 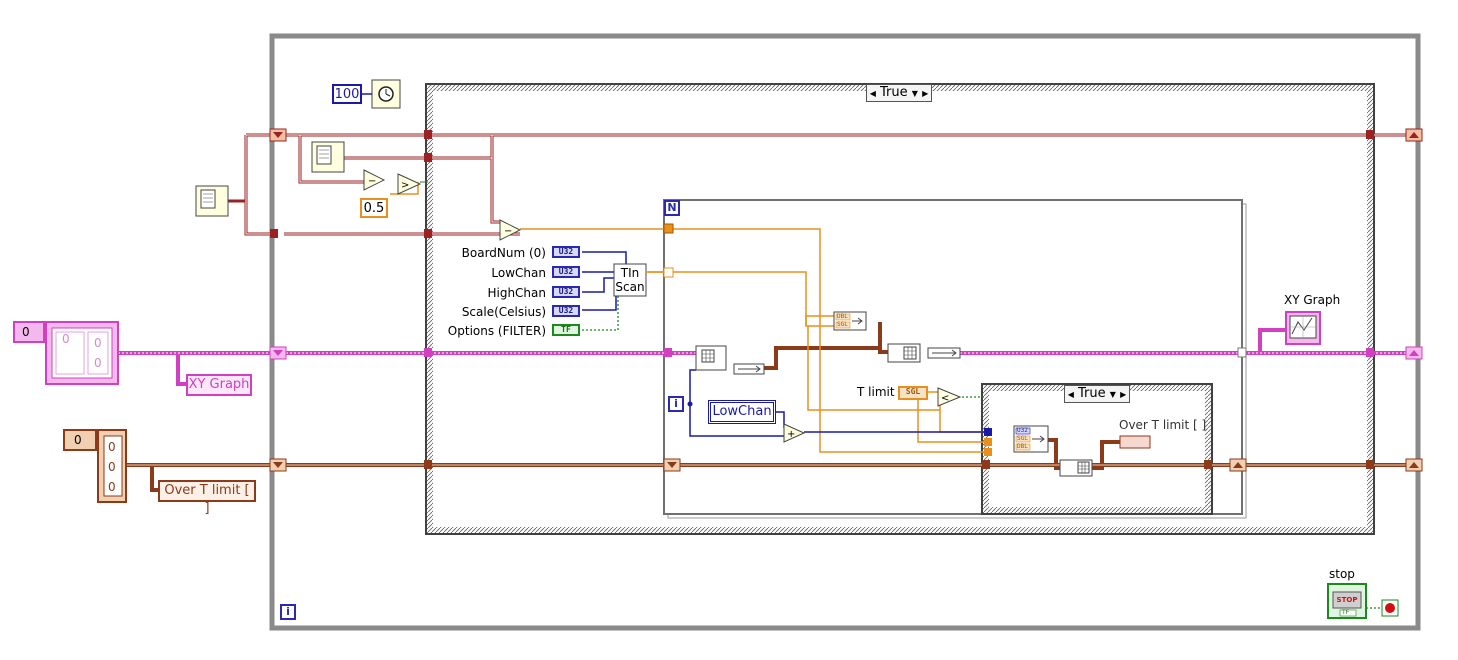 What do you see at coordinates (630, 273) in the screenshot?
I see `tin-scan-title-line1: TIn` at bounding box center [630, 273].